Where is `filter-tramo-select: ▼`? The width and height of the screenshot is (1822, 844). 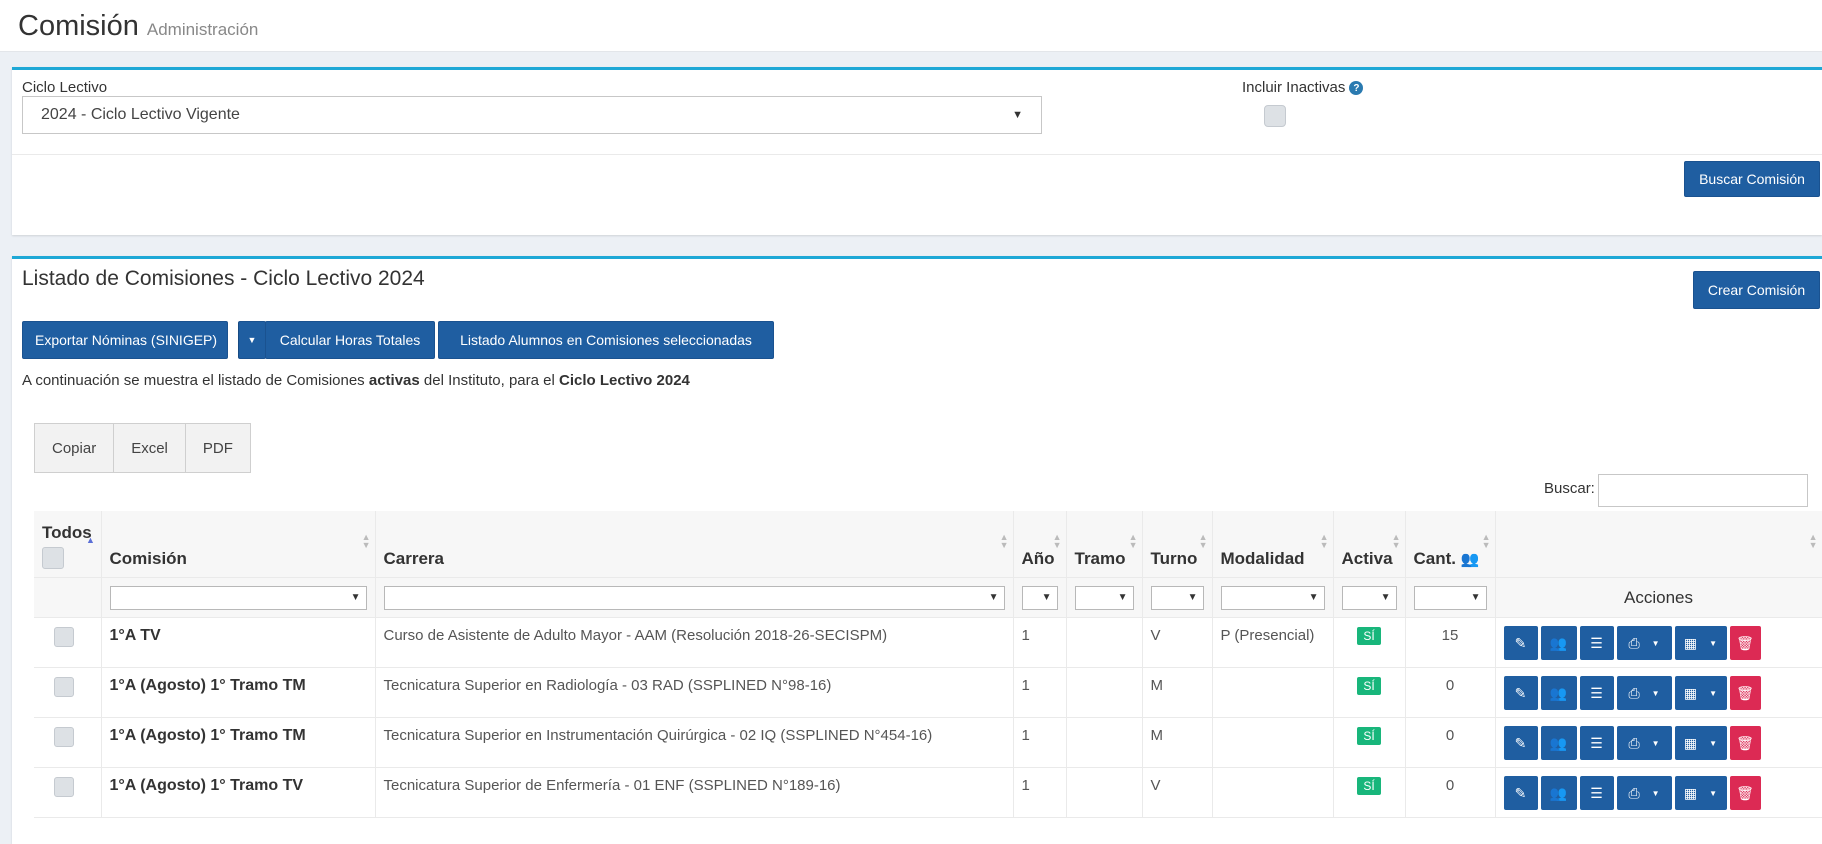
filter-tramo-select: ▼ is located at coordinates (1104, 597).